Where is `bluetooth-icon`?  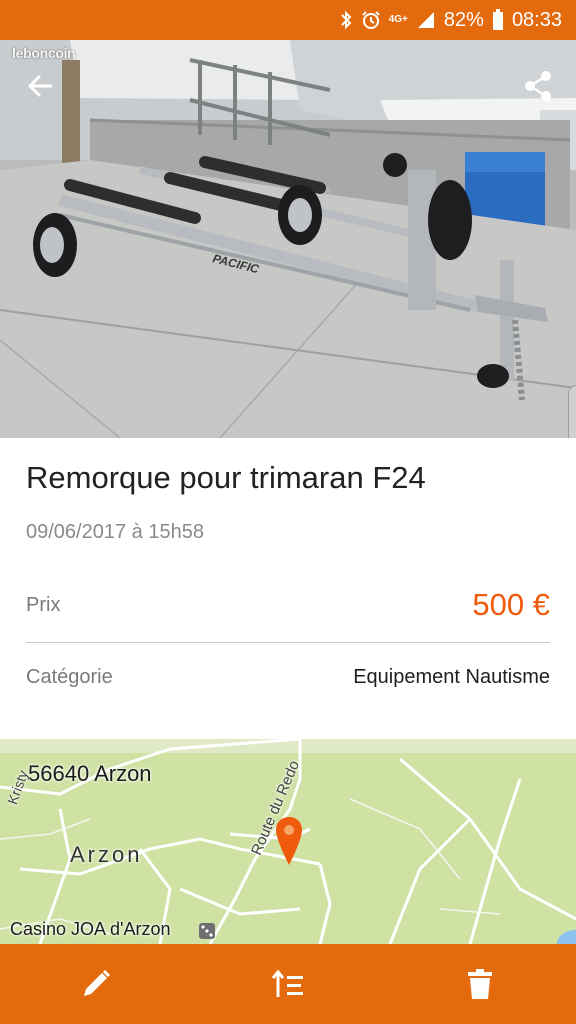
bluetooth-icon is located at coordinates (346, 20).